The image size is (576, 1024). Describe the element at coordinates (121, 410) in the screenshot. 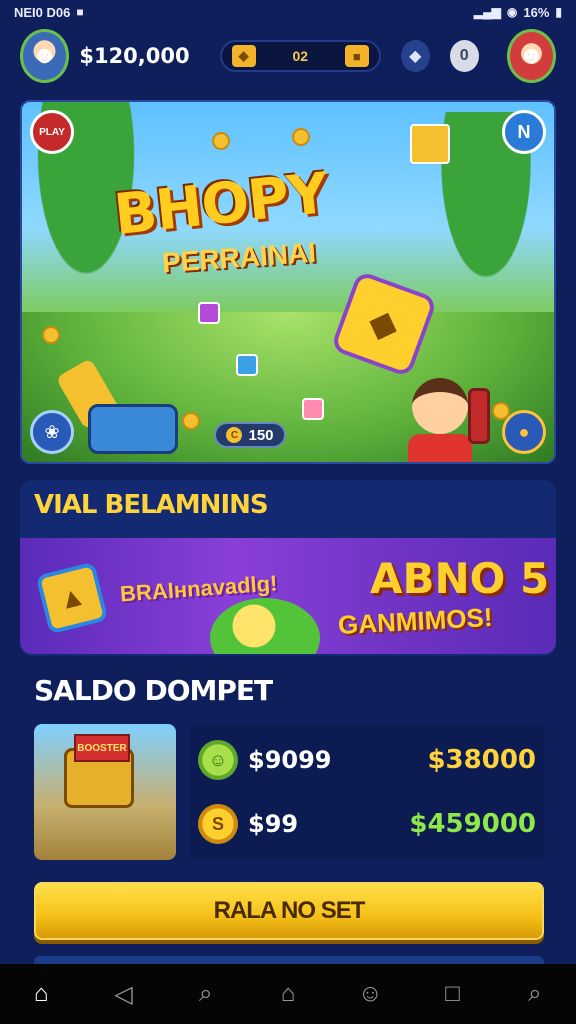

I see `cannon-character` at that location.